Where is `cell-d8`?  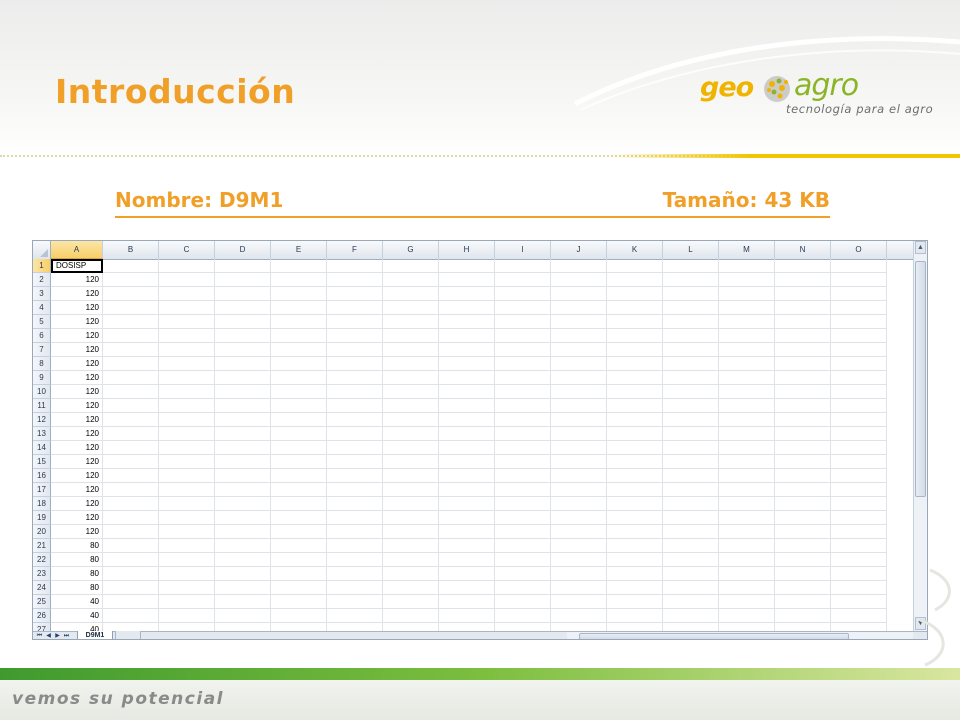
cell-d8 is located at coordinates (243, 364).